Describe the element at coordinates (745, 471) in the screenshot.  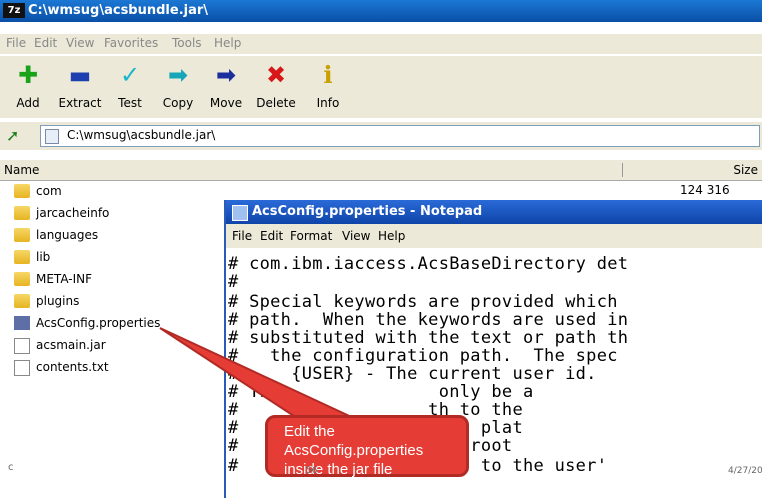
I see `slide-date: 4/27/2016` at that location.